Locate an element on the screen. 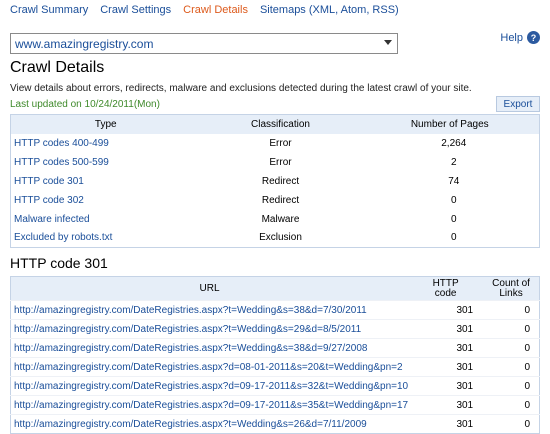  classification-cell: Exclusion is located at coordinates (280, 238).